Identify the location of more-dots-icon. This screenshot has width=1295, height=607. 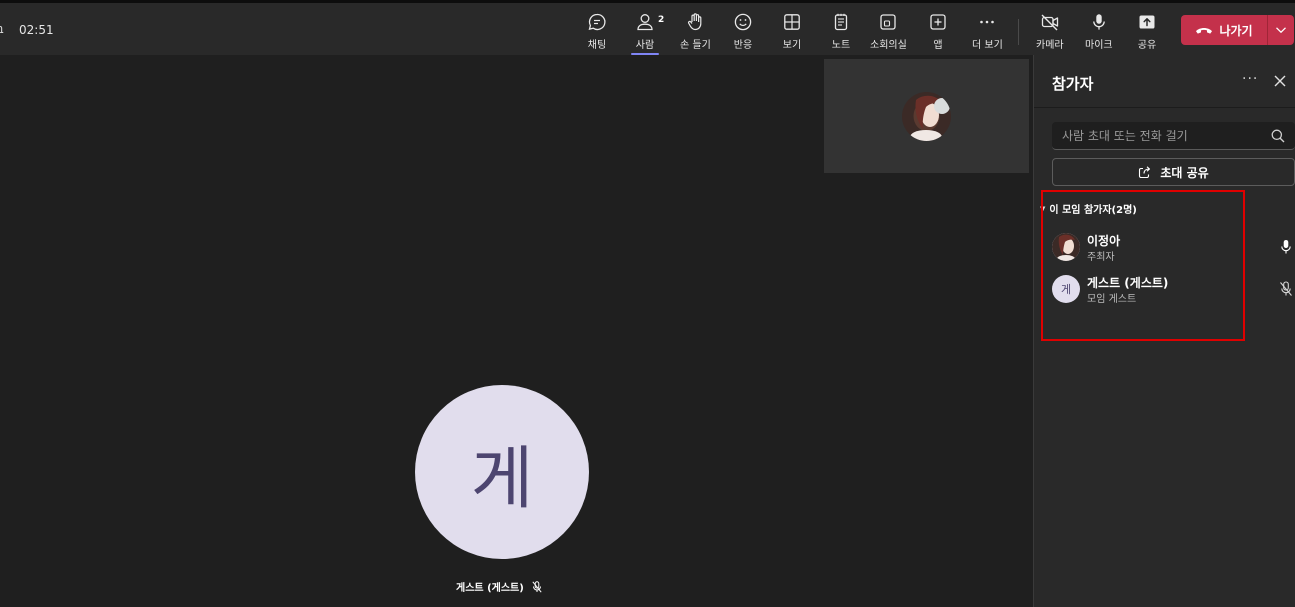
(987, 22).